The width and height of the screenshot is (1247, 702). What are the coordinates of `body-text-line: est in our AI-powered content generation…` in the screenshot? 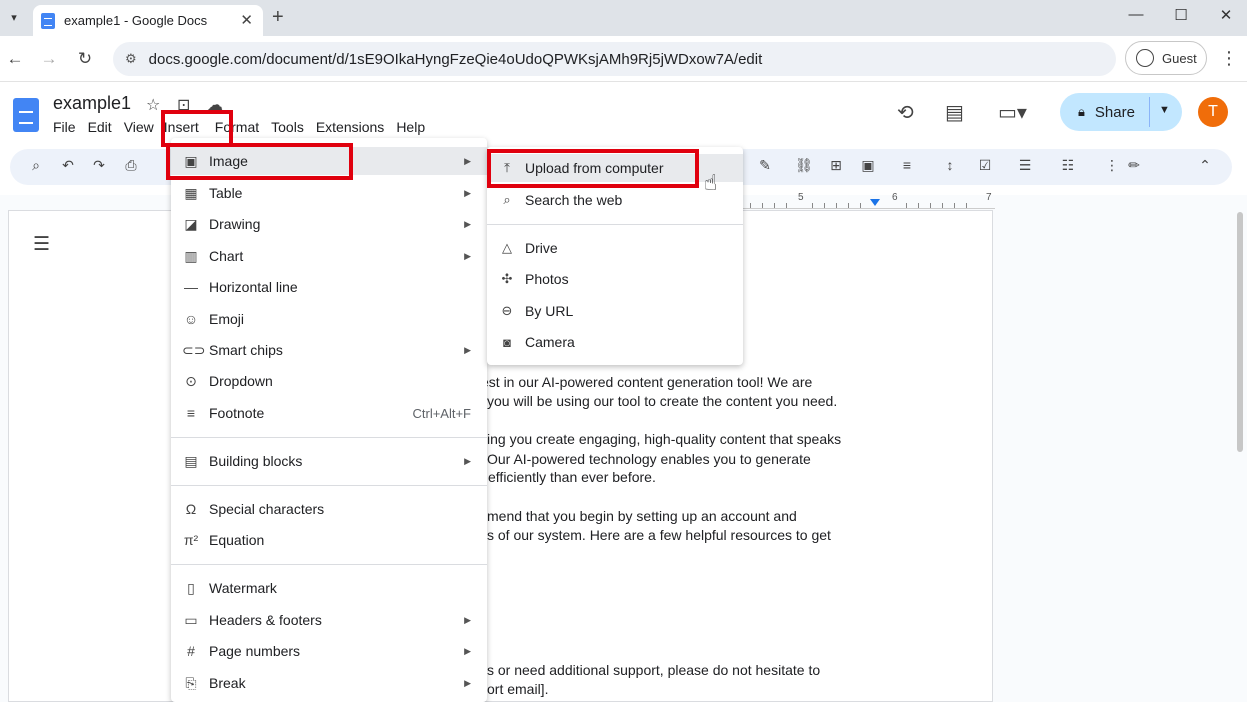 It's located at (647, 382).